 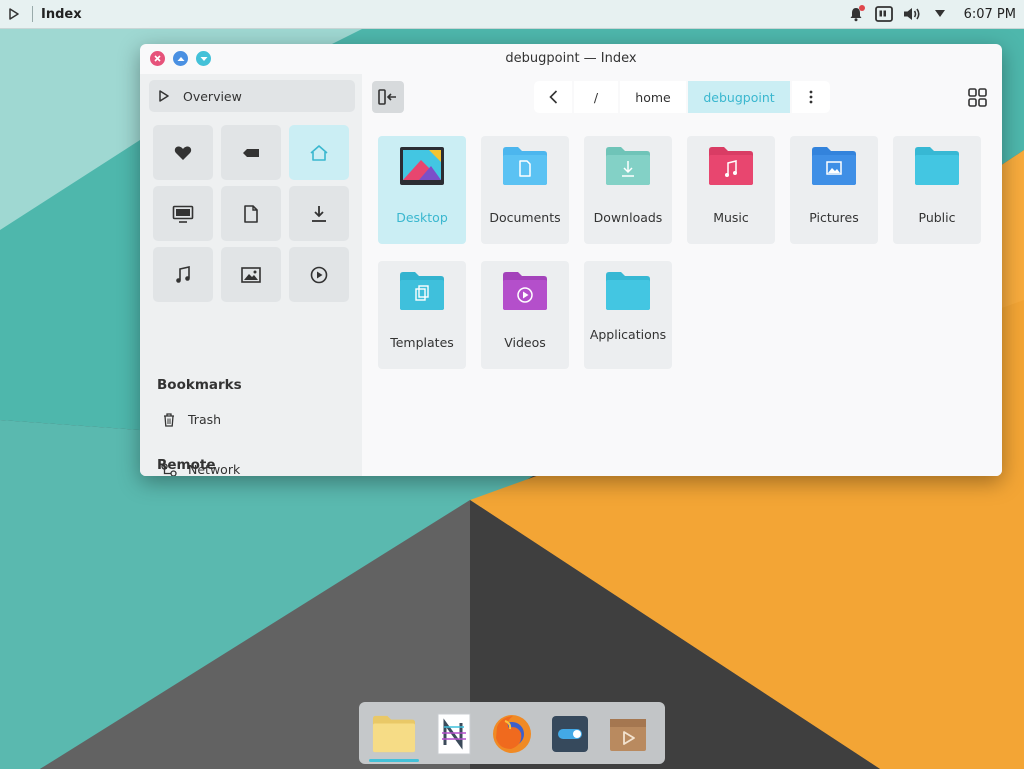 I want to click on breadcrumb-current: debugpoint, so click(x=739, y=97).